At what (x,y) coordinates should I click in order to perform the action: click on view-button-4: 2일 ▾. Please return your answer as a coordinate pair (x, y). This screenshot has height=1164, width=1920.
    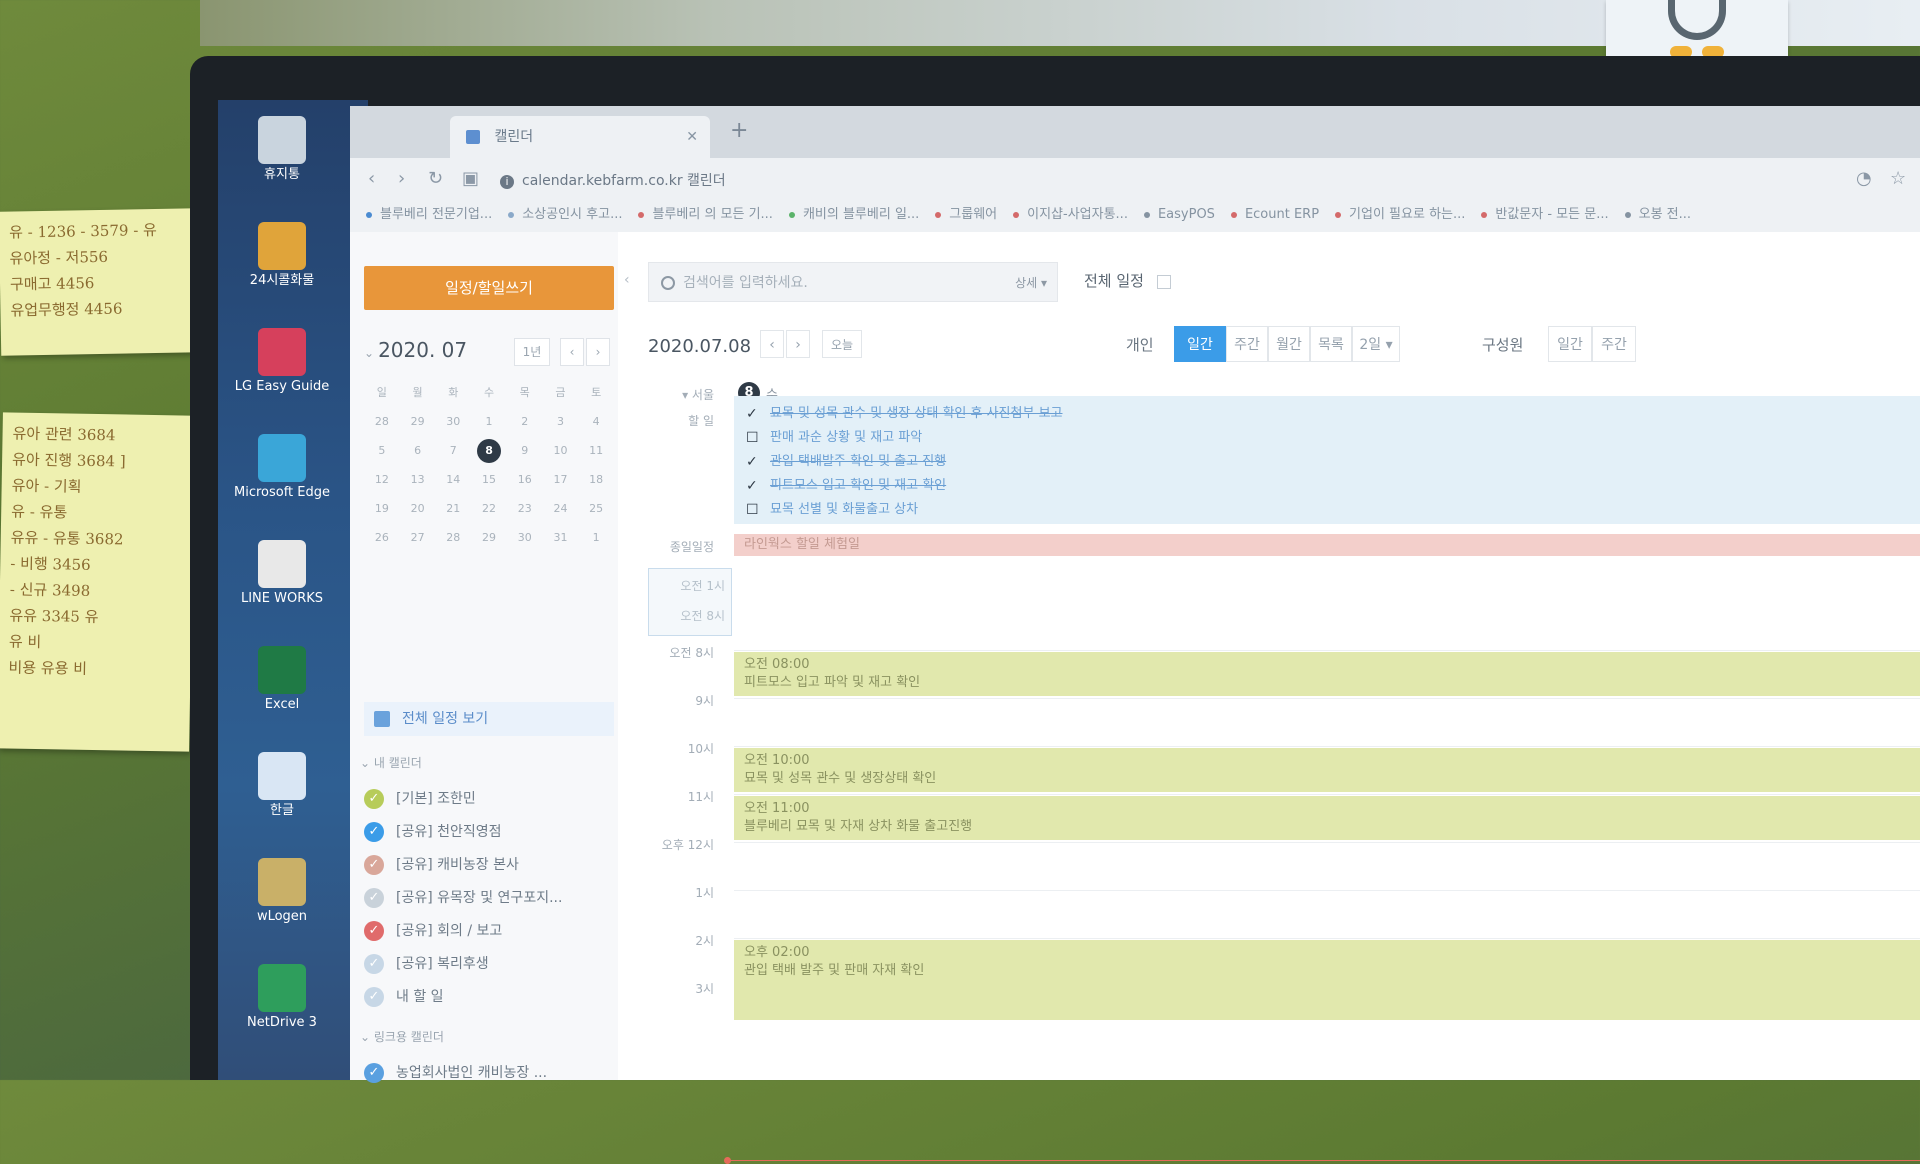
    Looking at the image, I should click on (1376, 344).